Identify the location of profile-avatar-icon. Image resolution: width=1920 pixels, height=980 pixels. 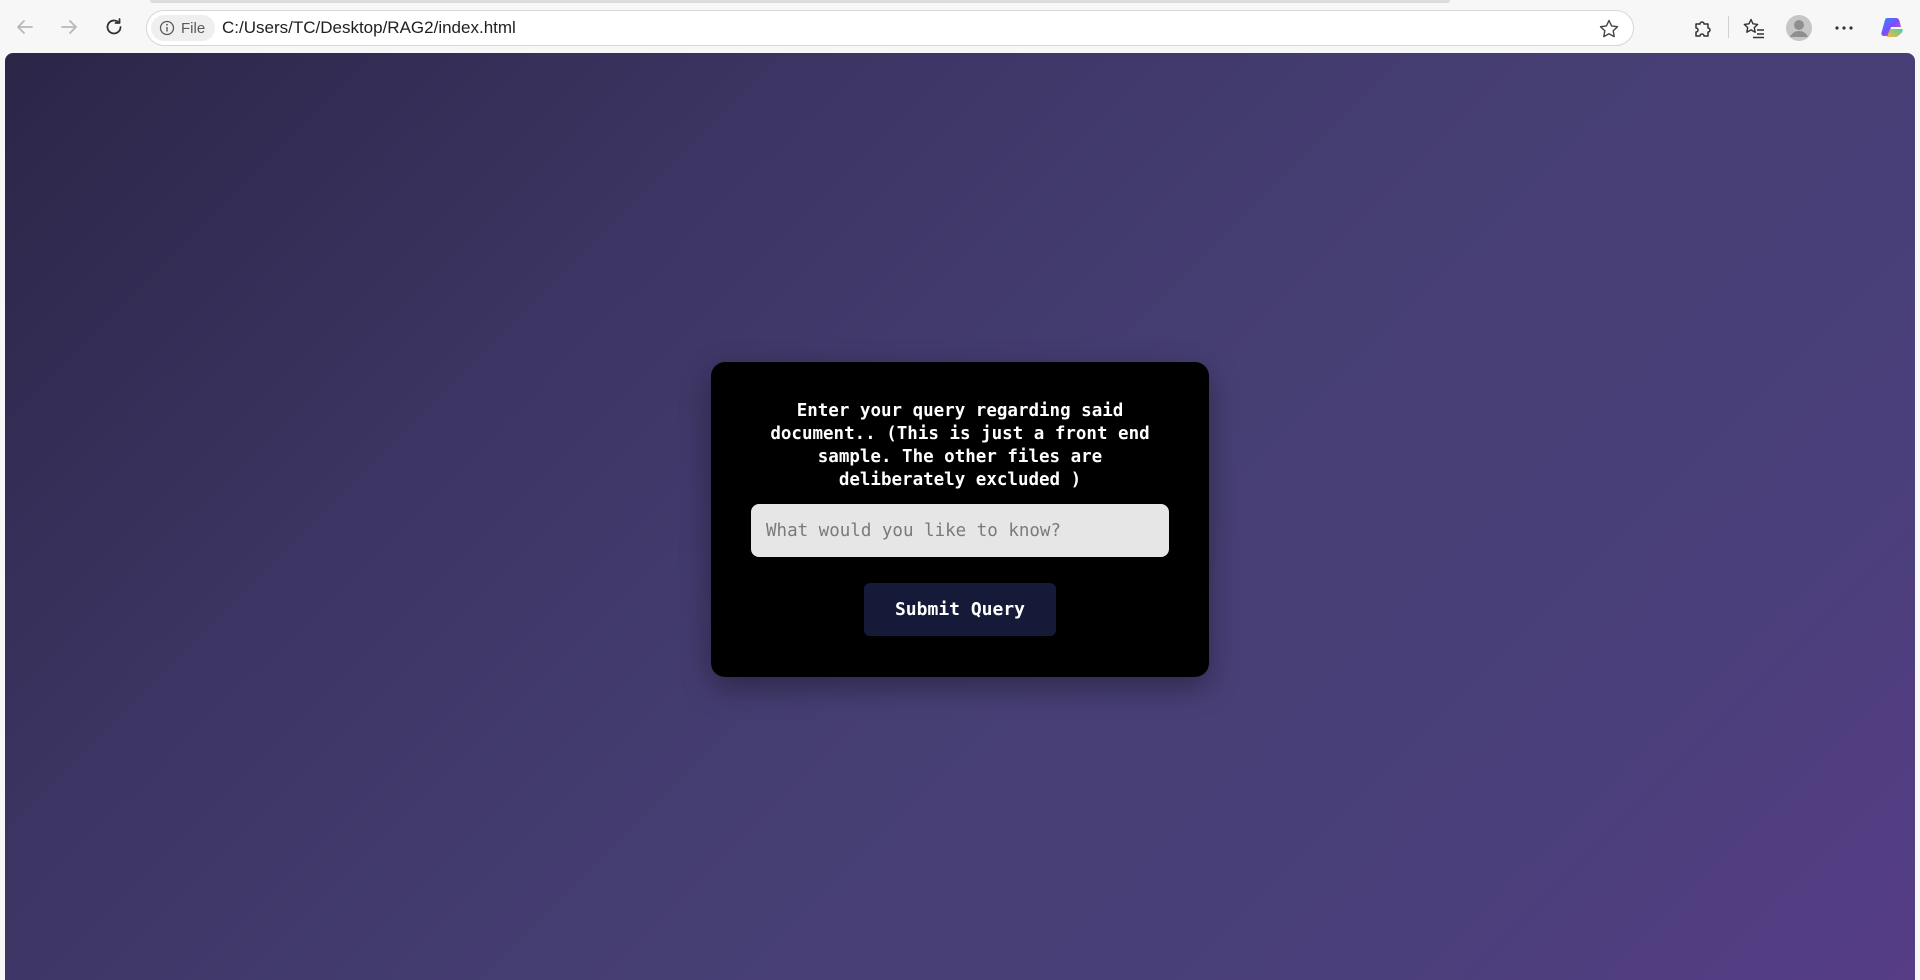
(1799, 28).